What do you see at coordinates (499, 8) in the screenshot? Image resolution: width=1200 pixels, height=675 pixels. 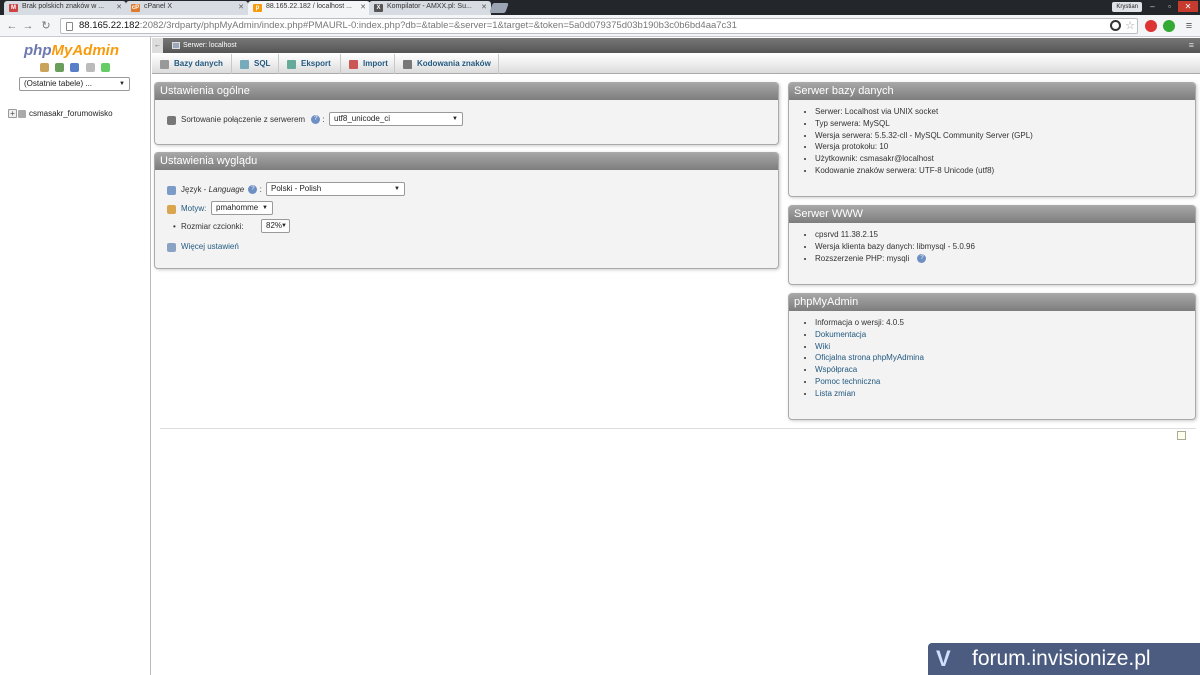 I see `new-tab-button` at bounding box center [499, 8].